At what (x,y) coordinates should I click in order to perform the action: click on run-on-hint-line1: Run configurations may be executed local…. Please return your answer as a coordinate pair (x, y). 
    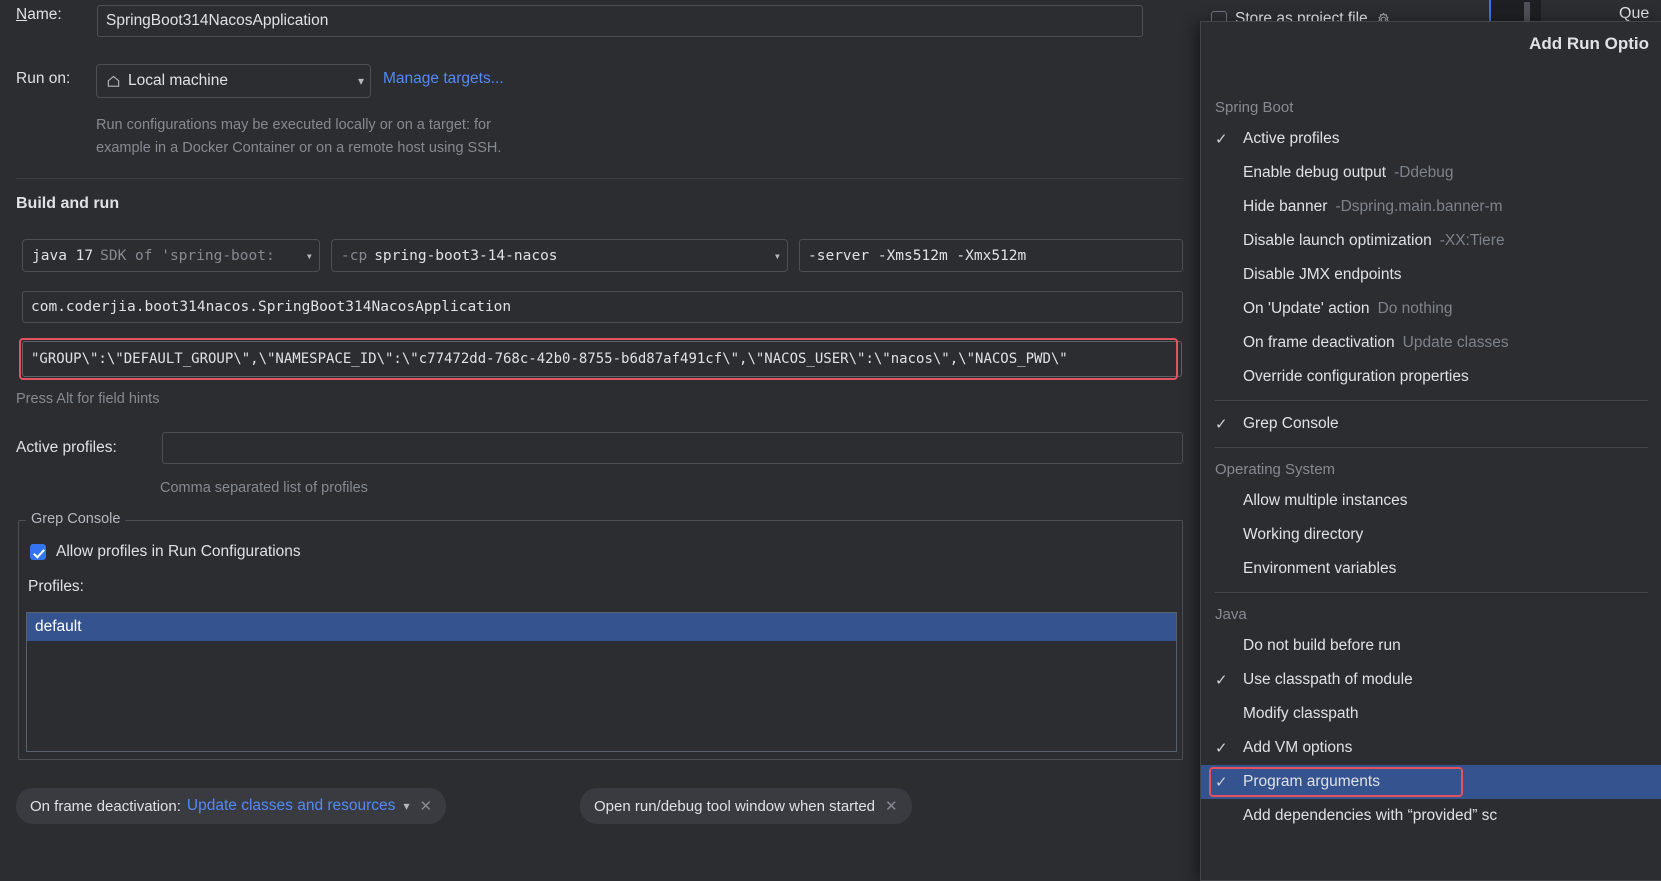
    Looking at the image, I should click on (293, 125).